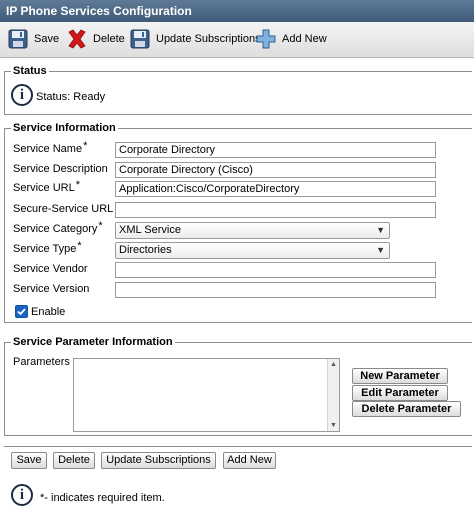 The image size is (474, 509). Describe the element at coordinates (266, 39) in the screenshot. I see `plus-icon` at that location.